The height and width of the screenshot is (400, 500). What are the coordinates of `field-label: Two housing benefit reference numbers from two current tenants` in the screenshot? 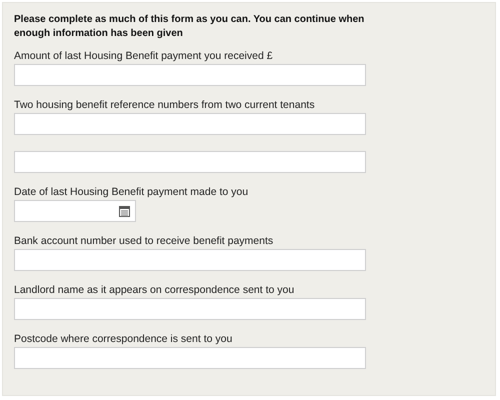 It's located at (165, 105).